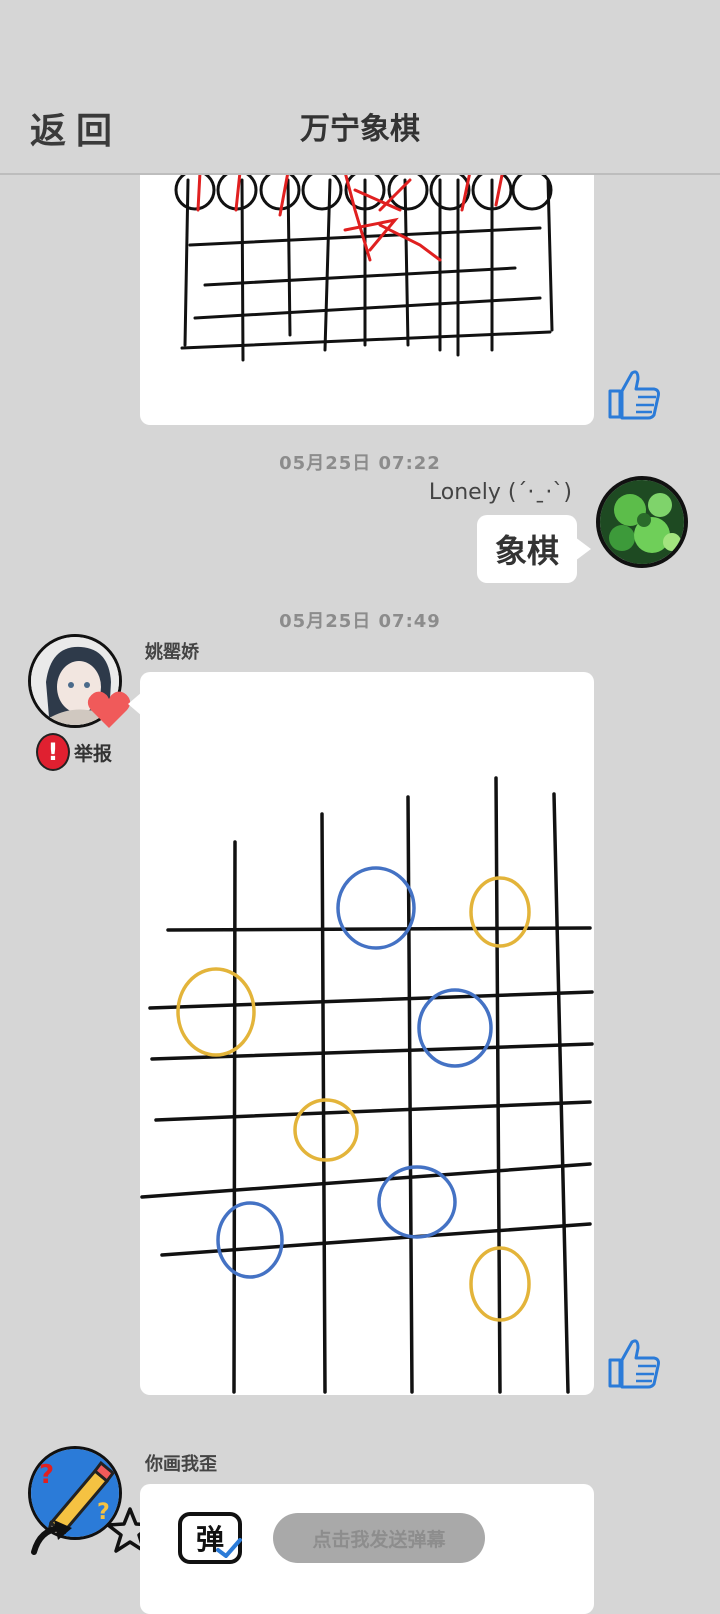  I want to click on timestamp: 05月25日 07:22, so click(360, 463).